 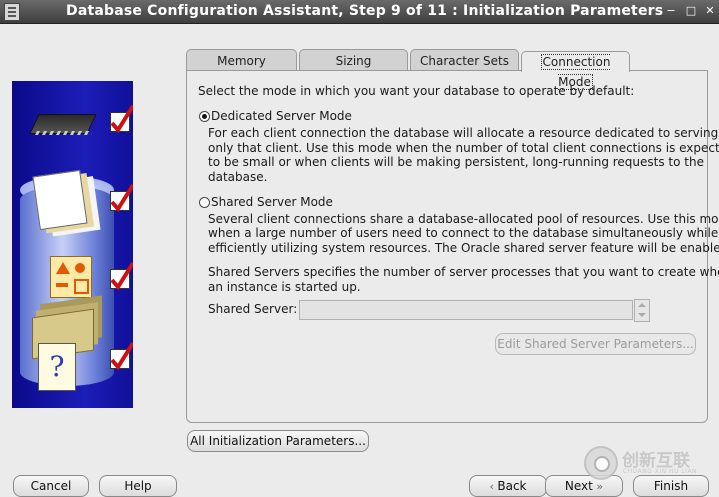 I want to click on help-button: Help, so click(x=138, y=486).